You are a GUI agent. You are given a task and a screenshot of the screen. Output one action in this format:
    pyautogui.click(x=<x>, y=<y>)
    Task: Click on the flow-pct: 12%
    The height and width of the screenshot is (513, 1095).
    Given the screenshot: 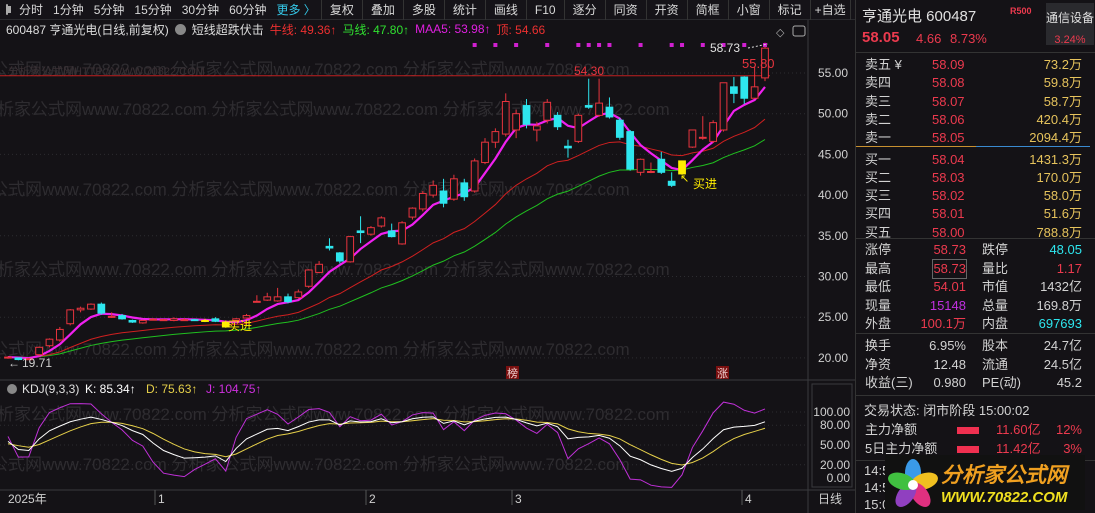 What is the action you would take?
    pyautogui.click(x=1068, y=429)
    